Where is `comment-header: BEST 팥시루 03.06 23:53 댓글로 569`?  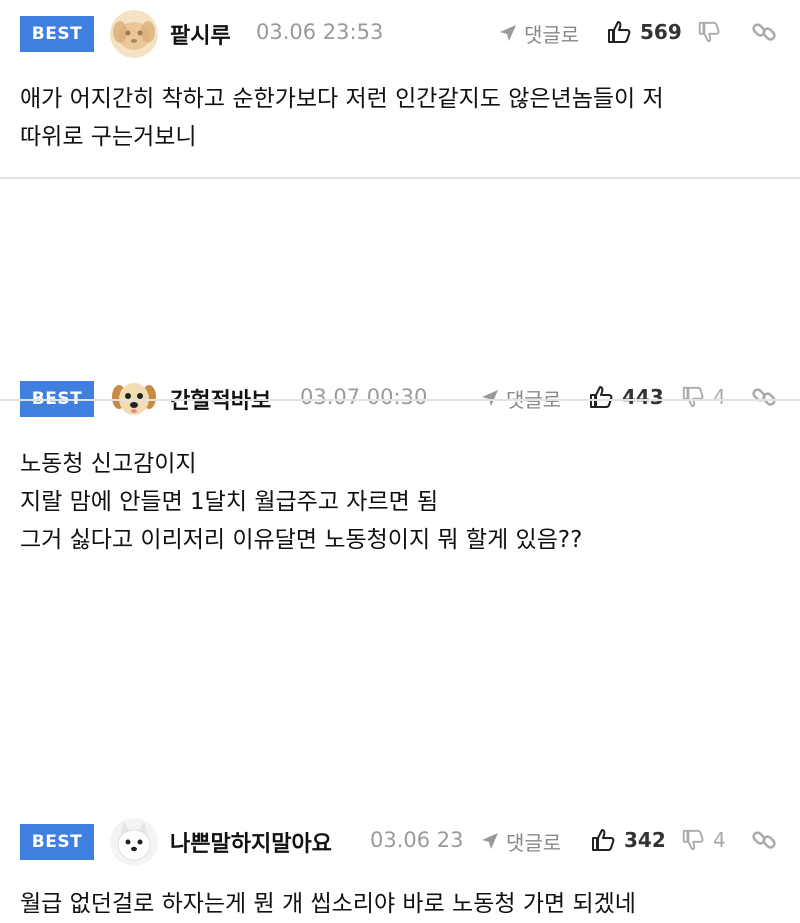 comment-header: BEST 팥시루 03.06 23:53 댓글로 569 is located at coordinates (400, 34).